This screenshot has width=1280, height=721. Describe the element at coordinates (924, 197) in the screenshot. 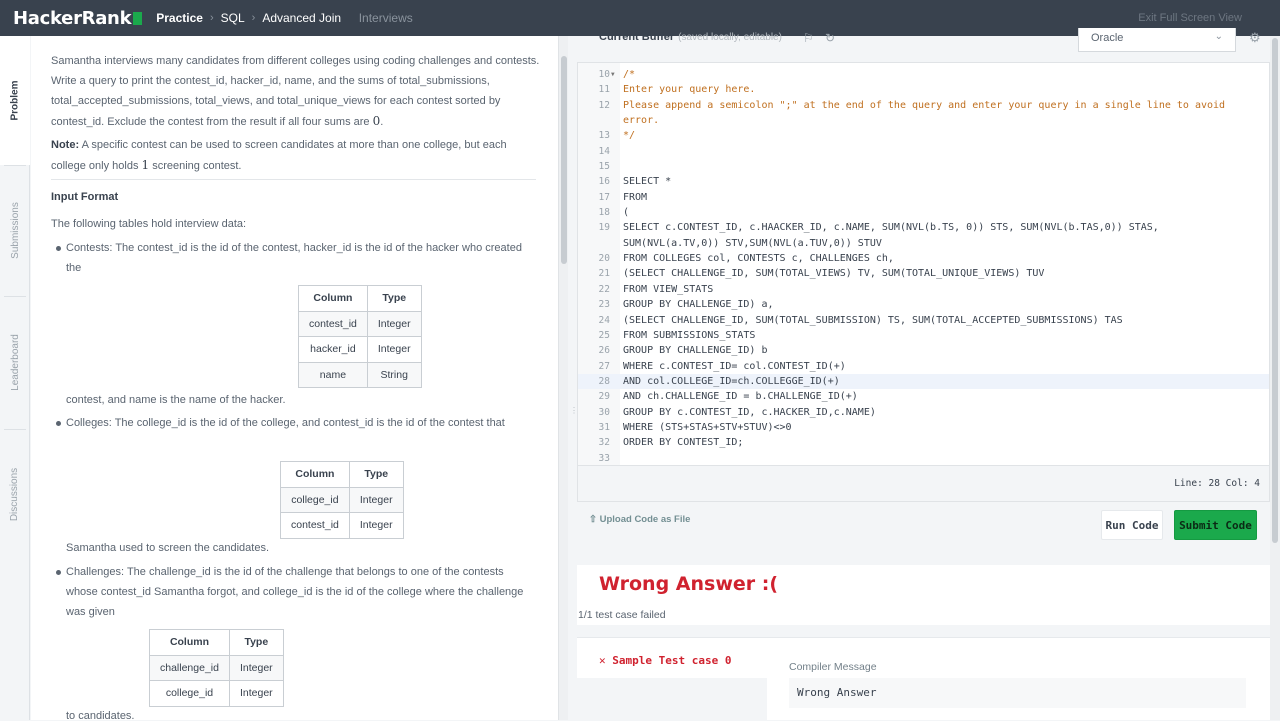

I see `code-line: 17 FROM` at that location.